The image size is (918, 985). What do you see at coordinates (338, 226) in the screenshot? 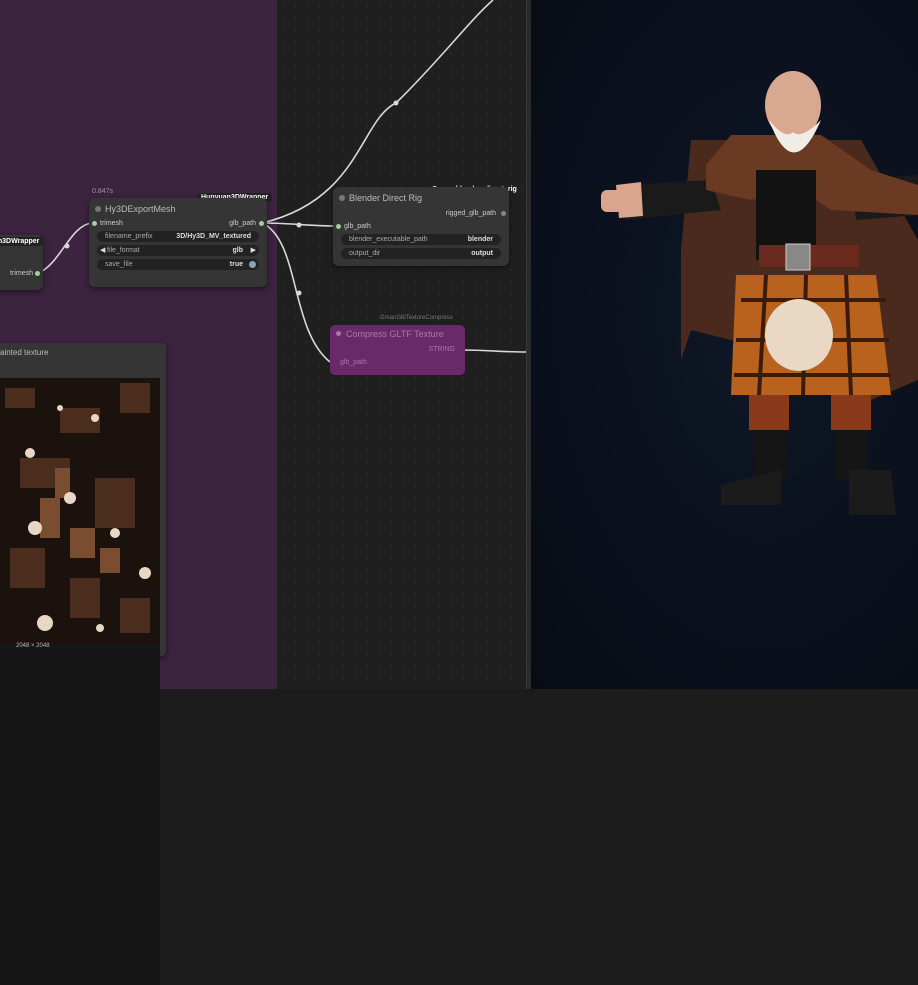
I see `input-glb-path-socket` at bounding box center [338, 226].